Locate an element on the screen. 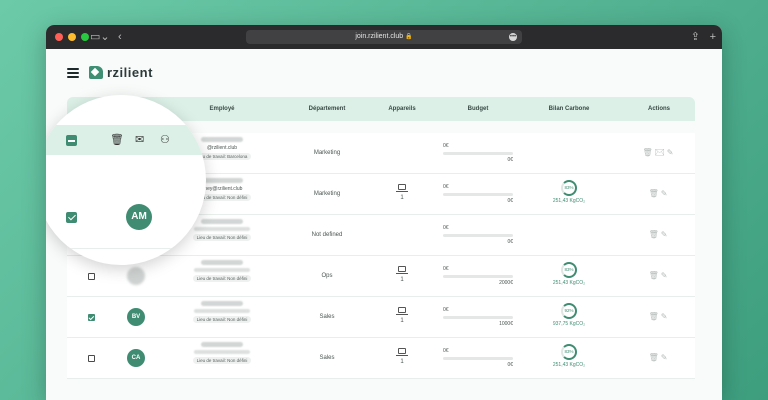 The image size is (768, 400). share-icon: ⇪ is located at coordinates (695, 37).